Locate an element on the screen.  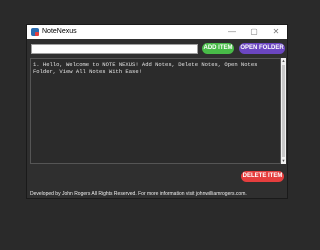
window-title: NoteNexus is located at coordinates (59, 31).